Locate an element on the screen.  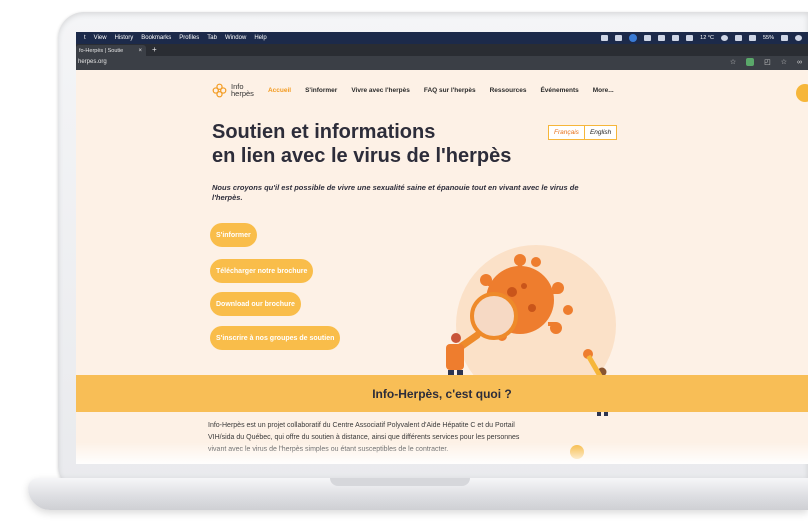
site-logo: Info herpès is located at coordinates (233, 90).